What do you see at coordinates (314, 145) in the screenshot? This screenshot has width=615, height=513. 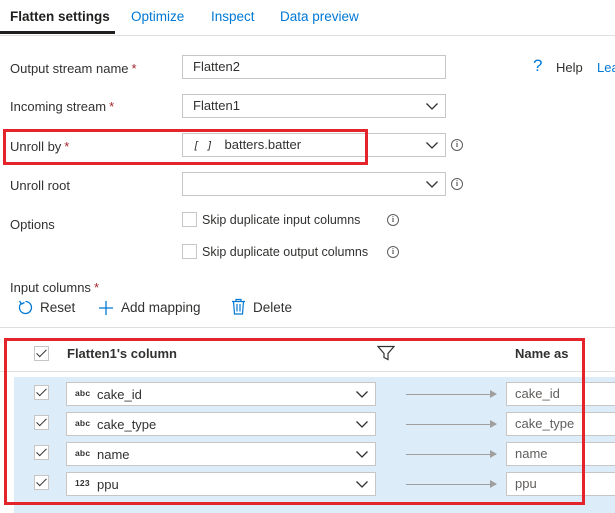 I see `unroll-by-select: [ ] batters.batter` at bounding box center [314, 145].